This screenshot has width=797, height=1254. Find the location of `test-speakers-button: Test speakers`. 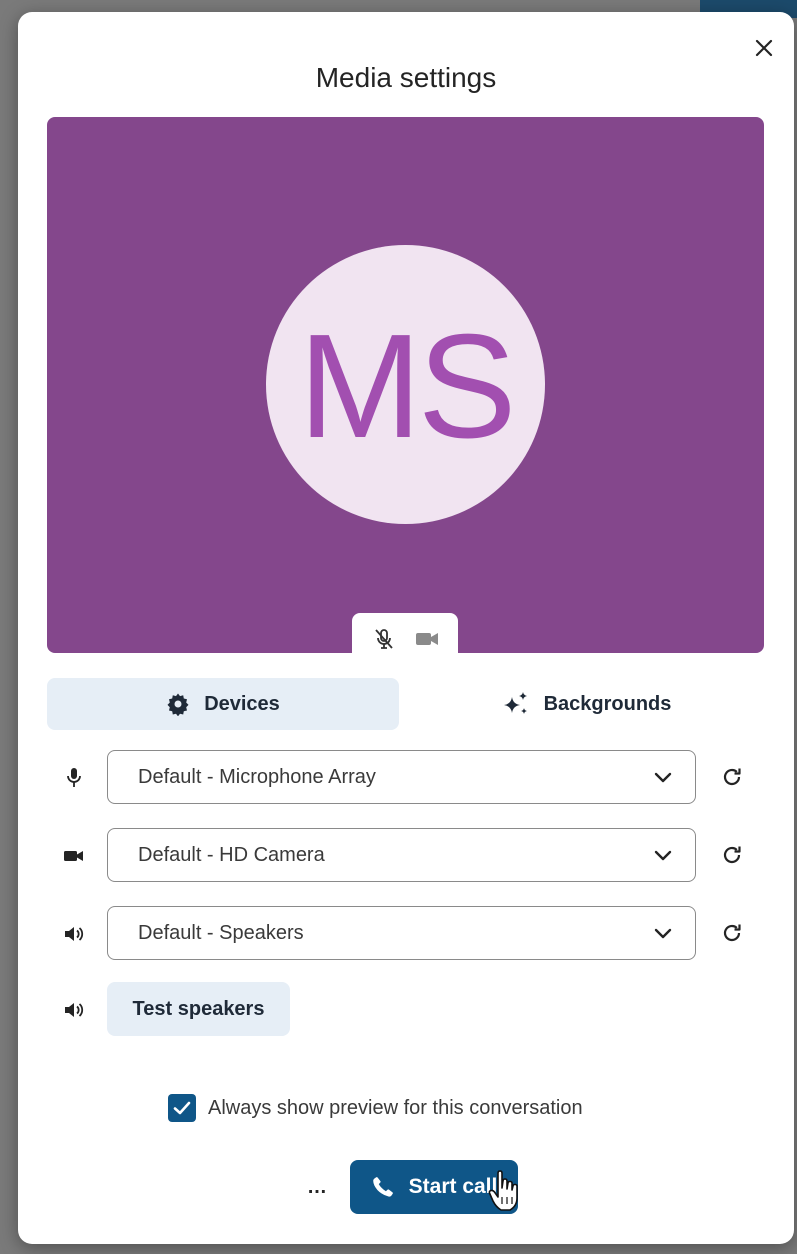

test-speakers-button: Test speakers is located at coordinates (198, 1009).